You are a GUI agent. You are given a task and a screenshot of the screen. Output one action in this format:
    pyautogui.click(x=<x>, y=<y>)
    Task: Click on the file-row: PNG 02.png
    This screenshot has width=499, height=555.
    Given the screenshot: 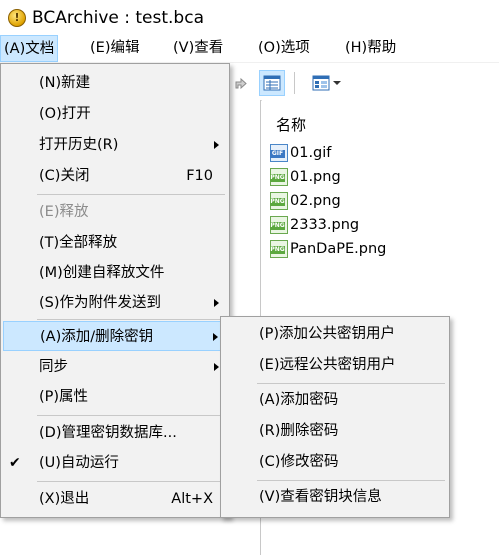 What is the action you would take?
    pyautogui.click(x=305, y=201)
    